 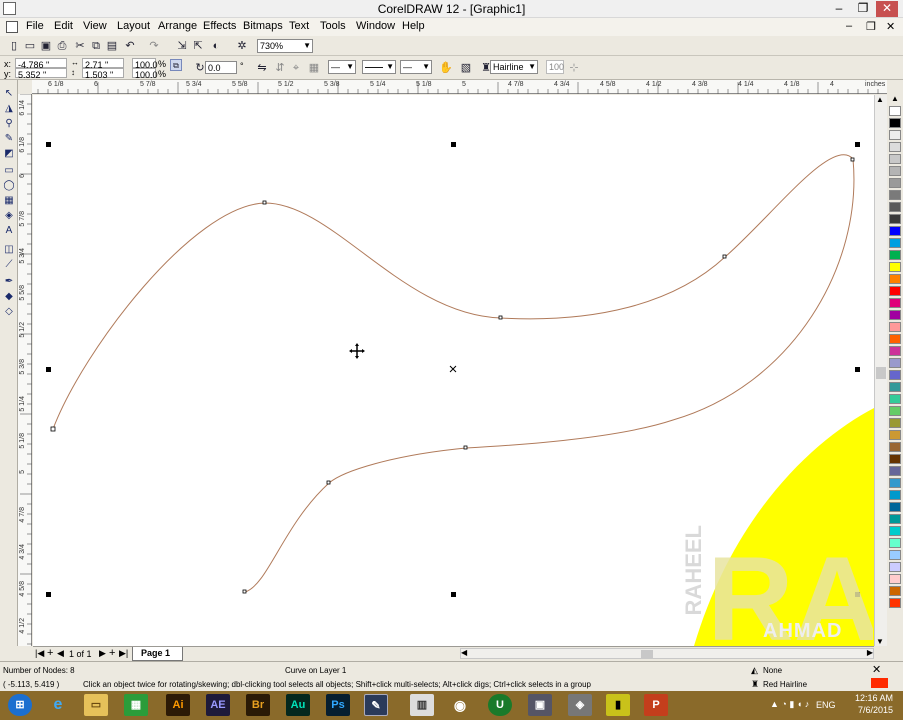 I want to click on next-page-icon: ▶, so click(x=102, y=653).